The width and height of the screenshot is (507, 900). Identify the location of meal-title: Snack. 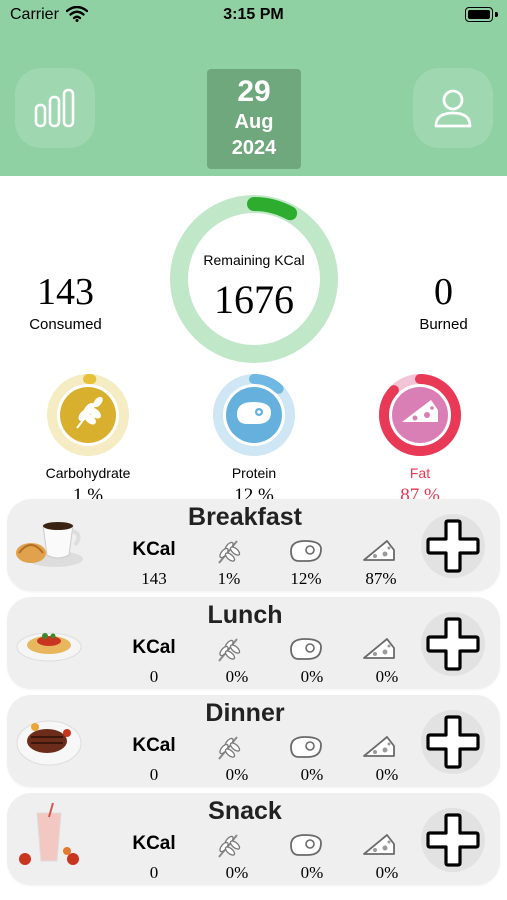
(245, 811).